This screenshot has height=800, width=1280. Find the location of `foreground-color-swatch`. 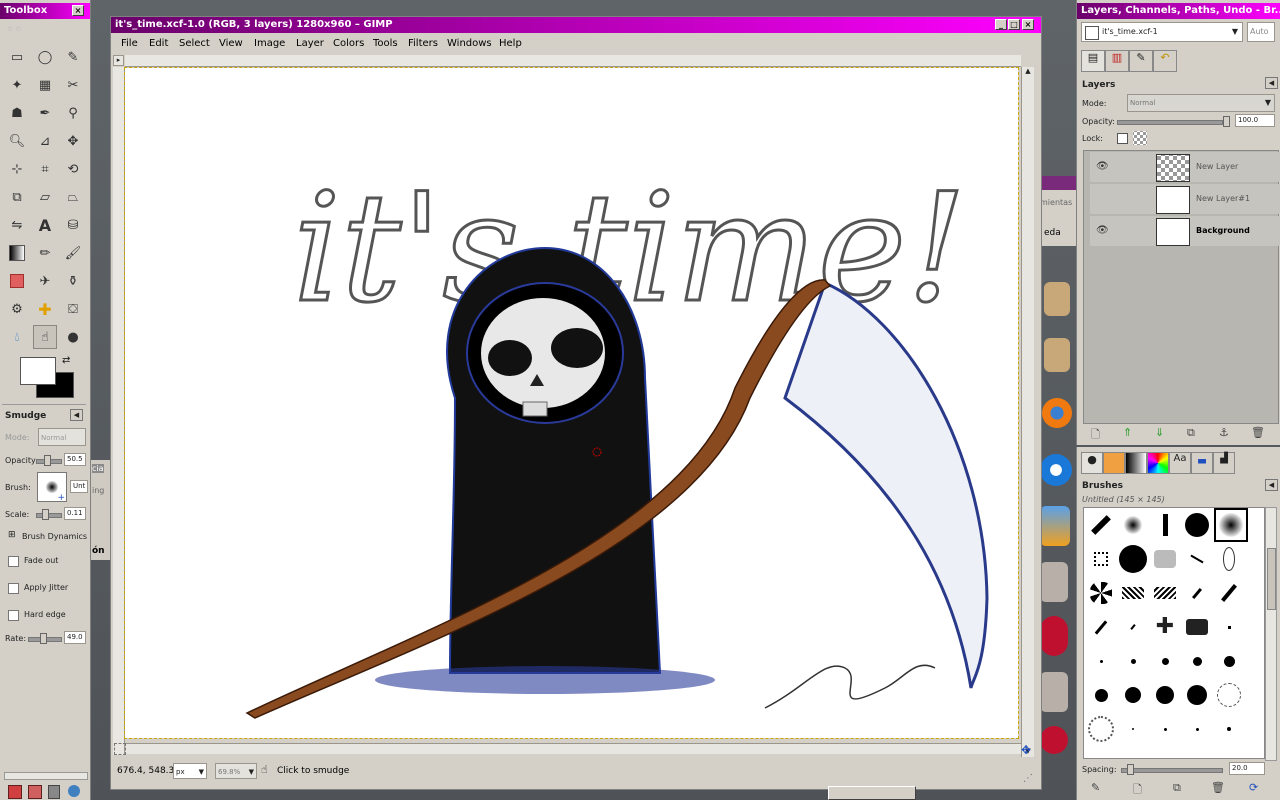

foreground-color-swatch is located at coordinates (38, 371).